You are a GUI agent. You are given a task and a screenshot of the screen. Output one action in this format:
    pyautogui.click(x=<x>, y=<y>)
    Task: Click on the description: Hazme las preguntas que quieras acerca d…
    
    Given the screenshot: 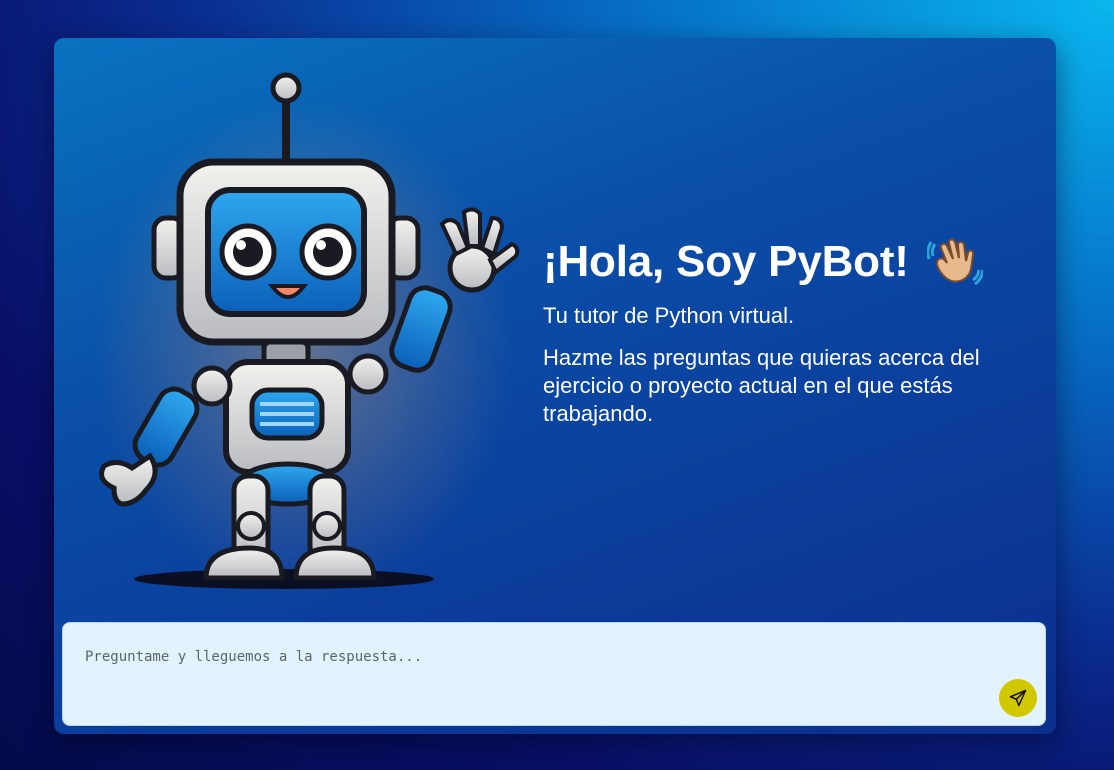 What is the action you would take?
    pyautogui.click(x=761, y=385)
    